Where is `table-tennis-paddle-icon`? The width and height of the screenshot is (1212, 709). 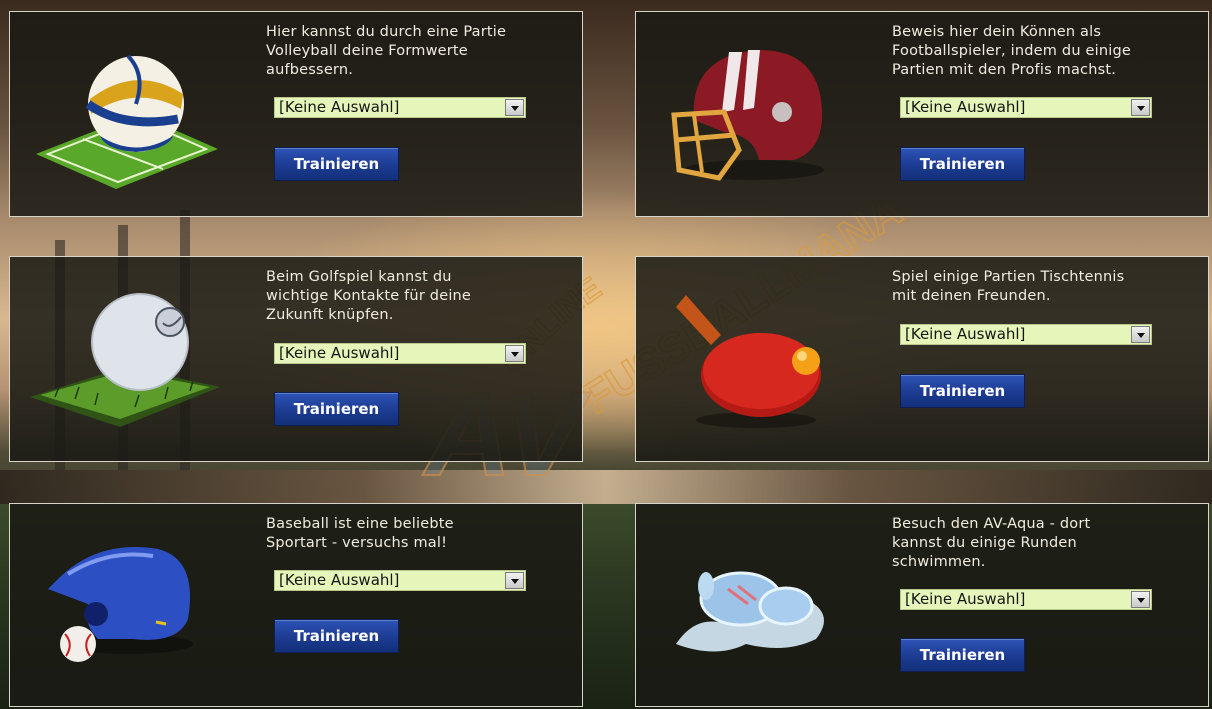 table-tennis-paddle-icon is located at coordinates (748, 361).